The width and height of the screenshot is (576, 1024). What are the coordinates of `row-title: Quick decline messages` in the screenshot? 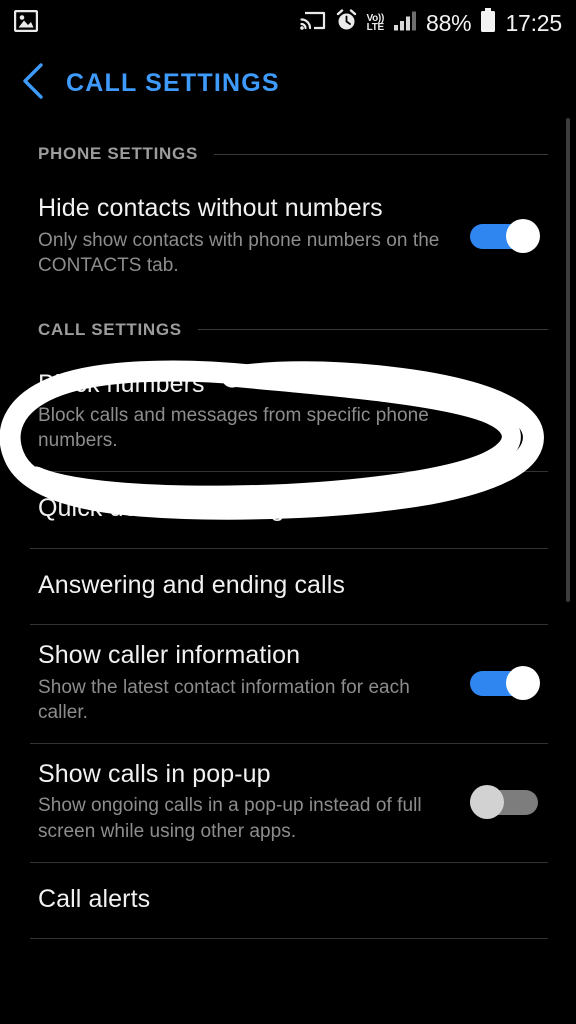 It's located at (175, 508).